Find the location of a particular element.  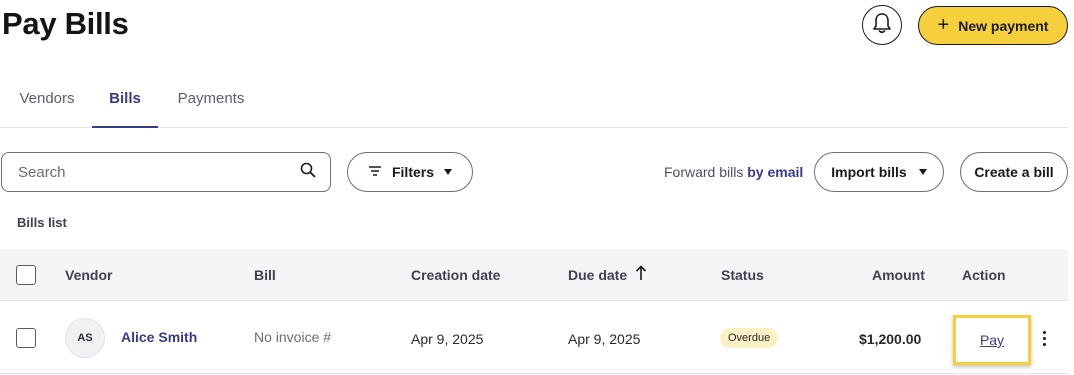

column-action: Action is located at coordinates (984, 275).